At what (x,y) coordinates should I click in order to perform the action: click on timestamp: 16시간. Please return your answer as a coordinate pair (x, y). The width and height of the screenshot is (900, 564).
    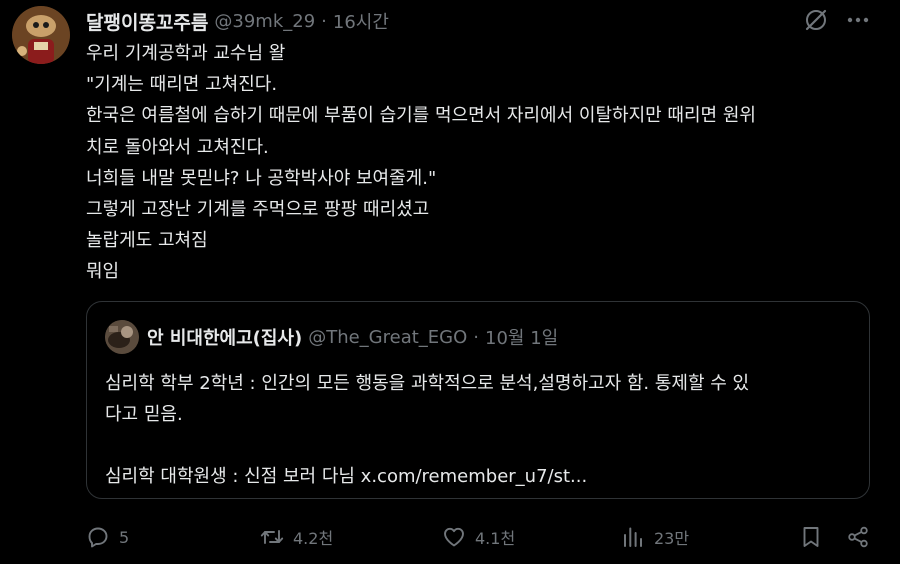
    Looking at the image, I should click on (361, 21).